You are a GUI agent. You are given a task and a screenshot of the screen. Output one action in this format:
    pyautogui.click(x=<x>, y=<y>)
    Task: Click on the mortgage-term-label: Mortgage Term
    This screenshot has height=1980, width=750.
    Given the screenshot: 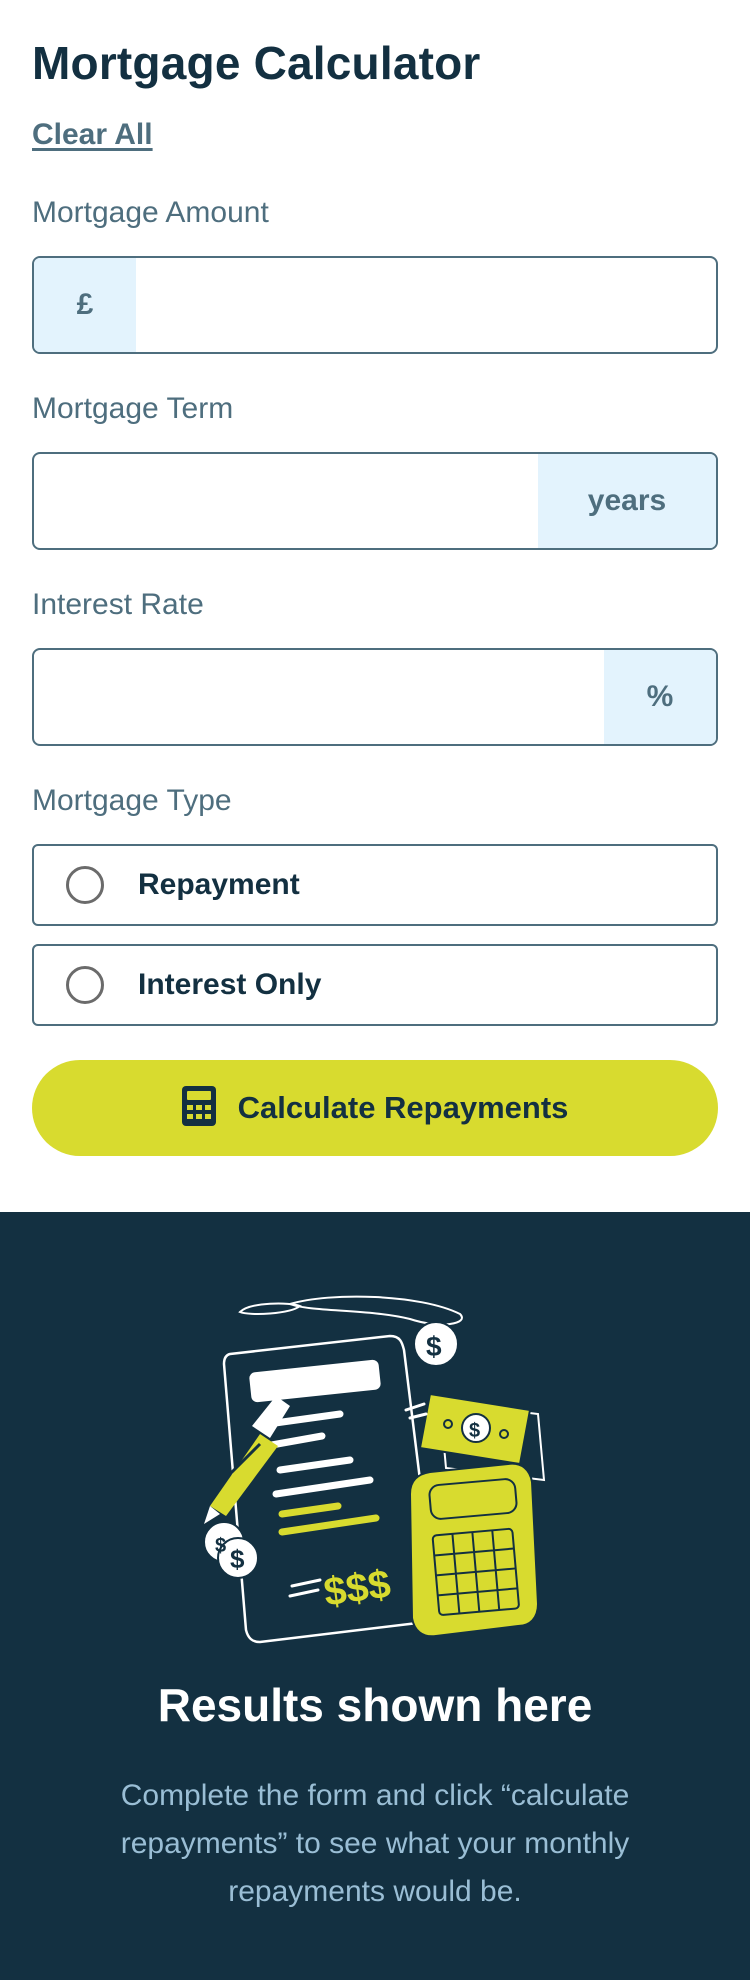 What is the action you would take?
    pyautogui.click(x=133, y=408)
    